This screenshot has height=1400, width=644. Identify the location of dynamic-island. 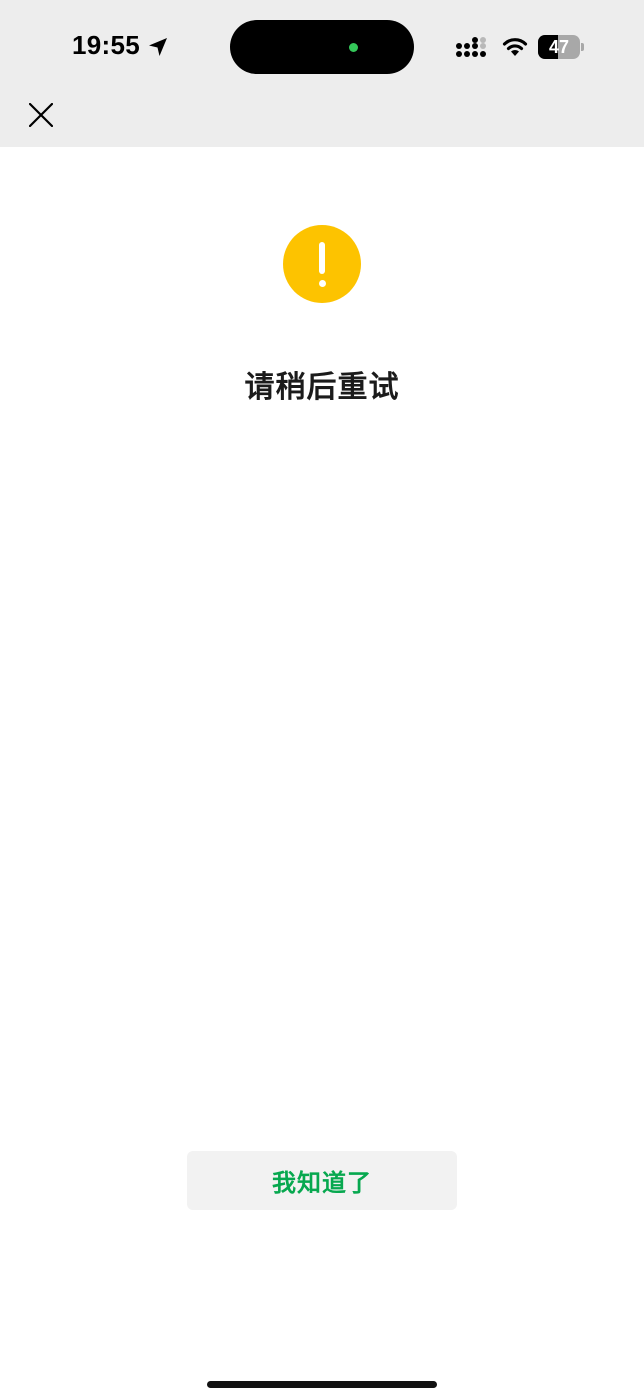
(322, 47).